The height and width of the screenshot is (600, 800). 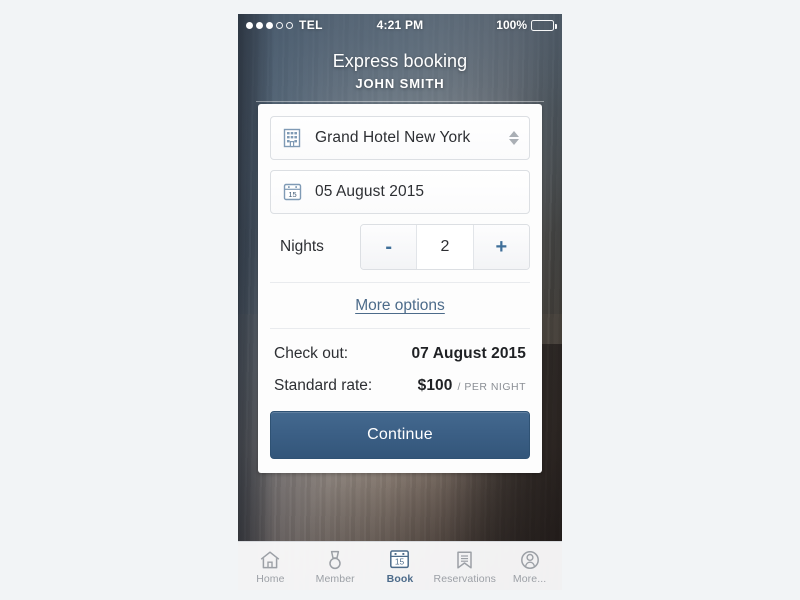 I want to click on hotel-select: Grand Hotel New York, so click(x=400, y=138).